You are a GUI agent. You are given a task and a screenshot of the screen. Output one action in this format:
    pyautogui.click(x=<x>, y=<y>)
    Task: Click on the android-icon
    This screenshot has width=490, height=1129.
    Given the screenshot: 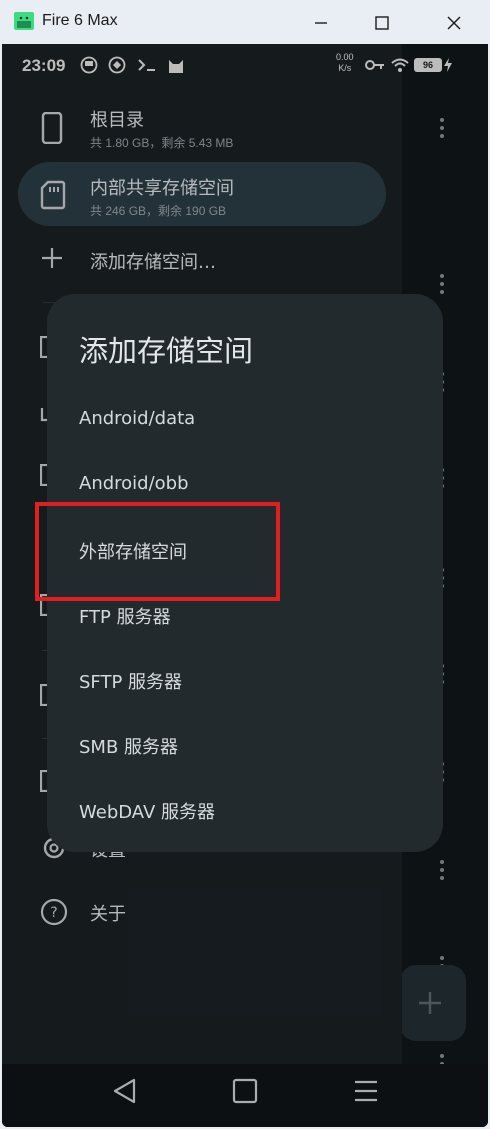 What is the action you would take?
    pyautogui.click(x=24, y=21)
    